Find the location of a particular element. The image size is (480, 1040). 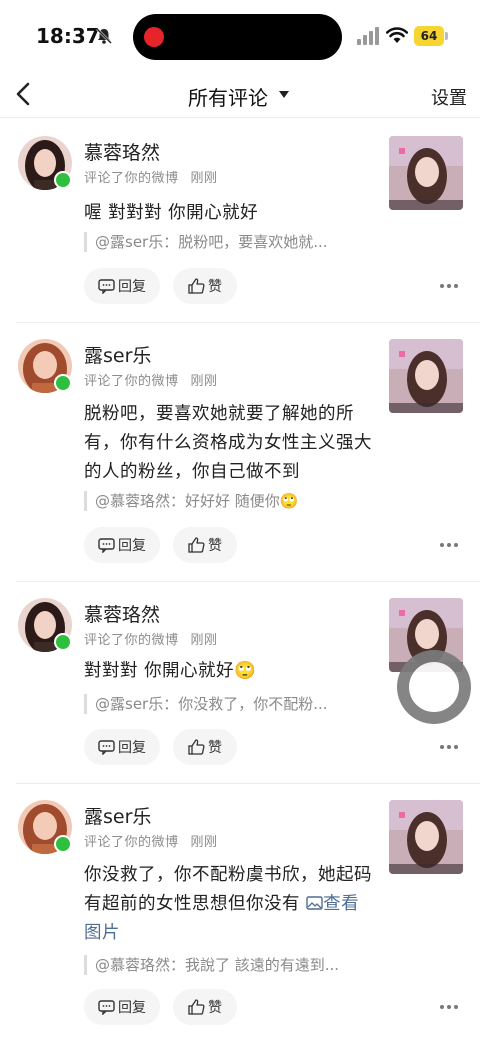

page-title: 所有评论 is located at coordinates (228, 96).